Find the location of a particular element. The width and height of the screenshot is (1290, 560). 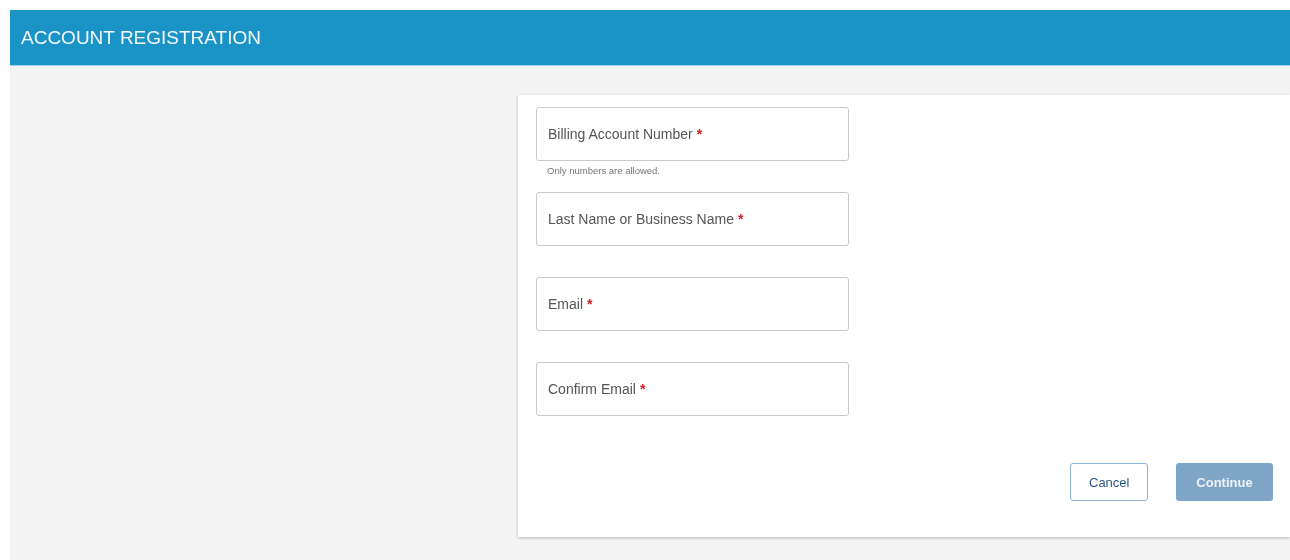

input-field: Billing Account Number * is located at coordinates (692, 134).